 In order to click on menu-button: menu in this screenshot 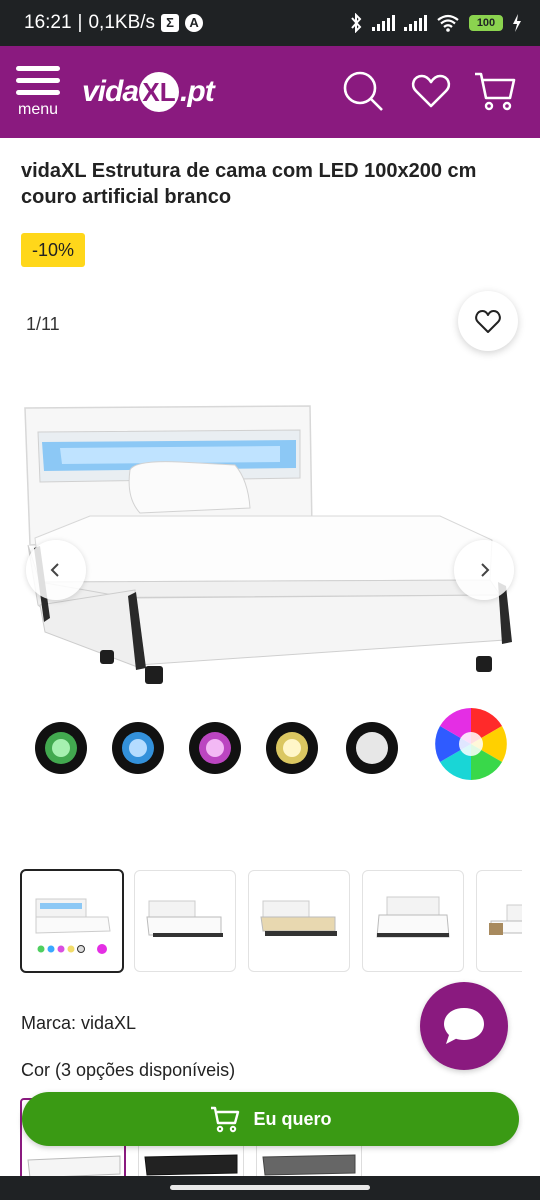, I will do `click(40, 94)`.